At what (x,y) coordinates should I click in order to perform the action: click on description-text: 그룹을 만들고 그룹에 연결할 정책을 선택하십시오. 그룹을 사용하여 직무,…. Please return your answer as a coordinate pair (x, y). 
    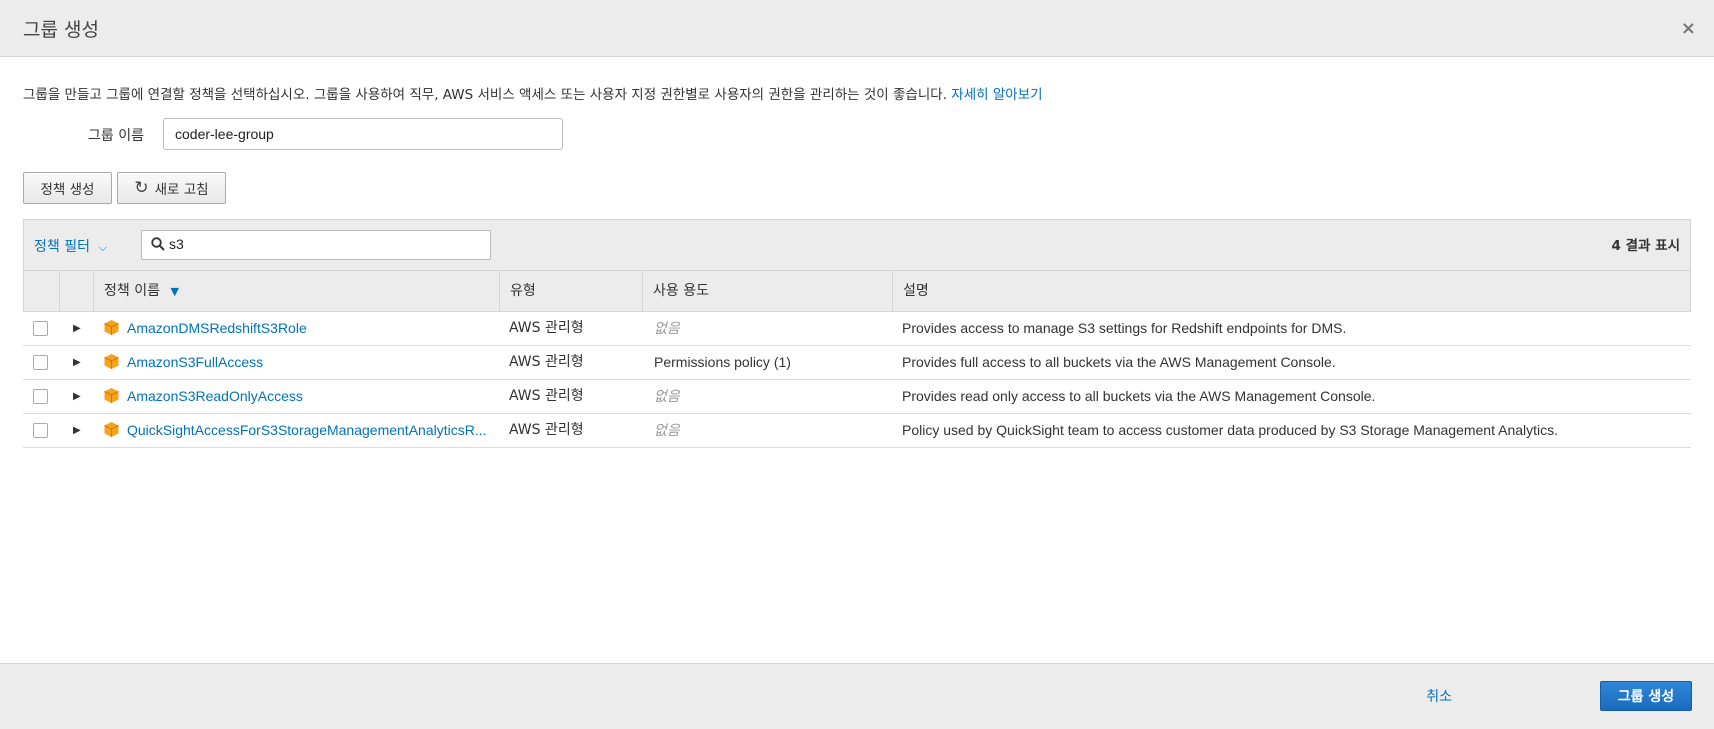
    Looking at the image, I should click on (485, 95).